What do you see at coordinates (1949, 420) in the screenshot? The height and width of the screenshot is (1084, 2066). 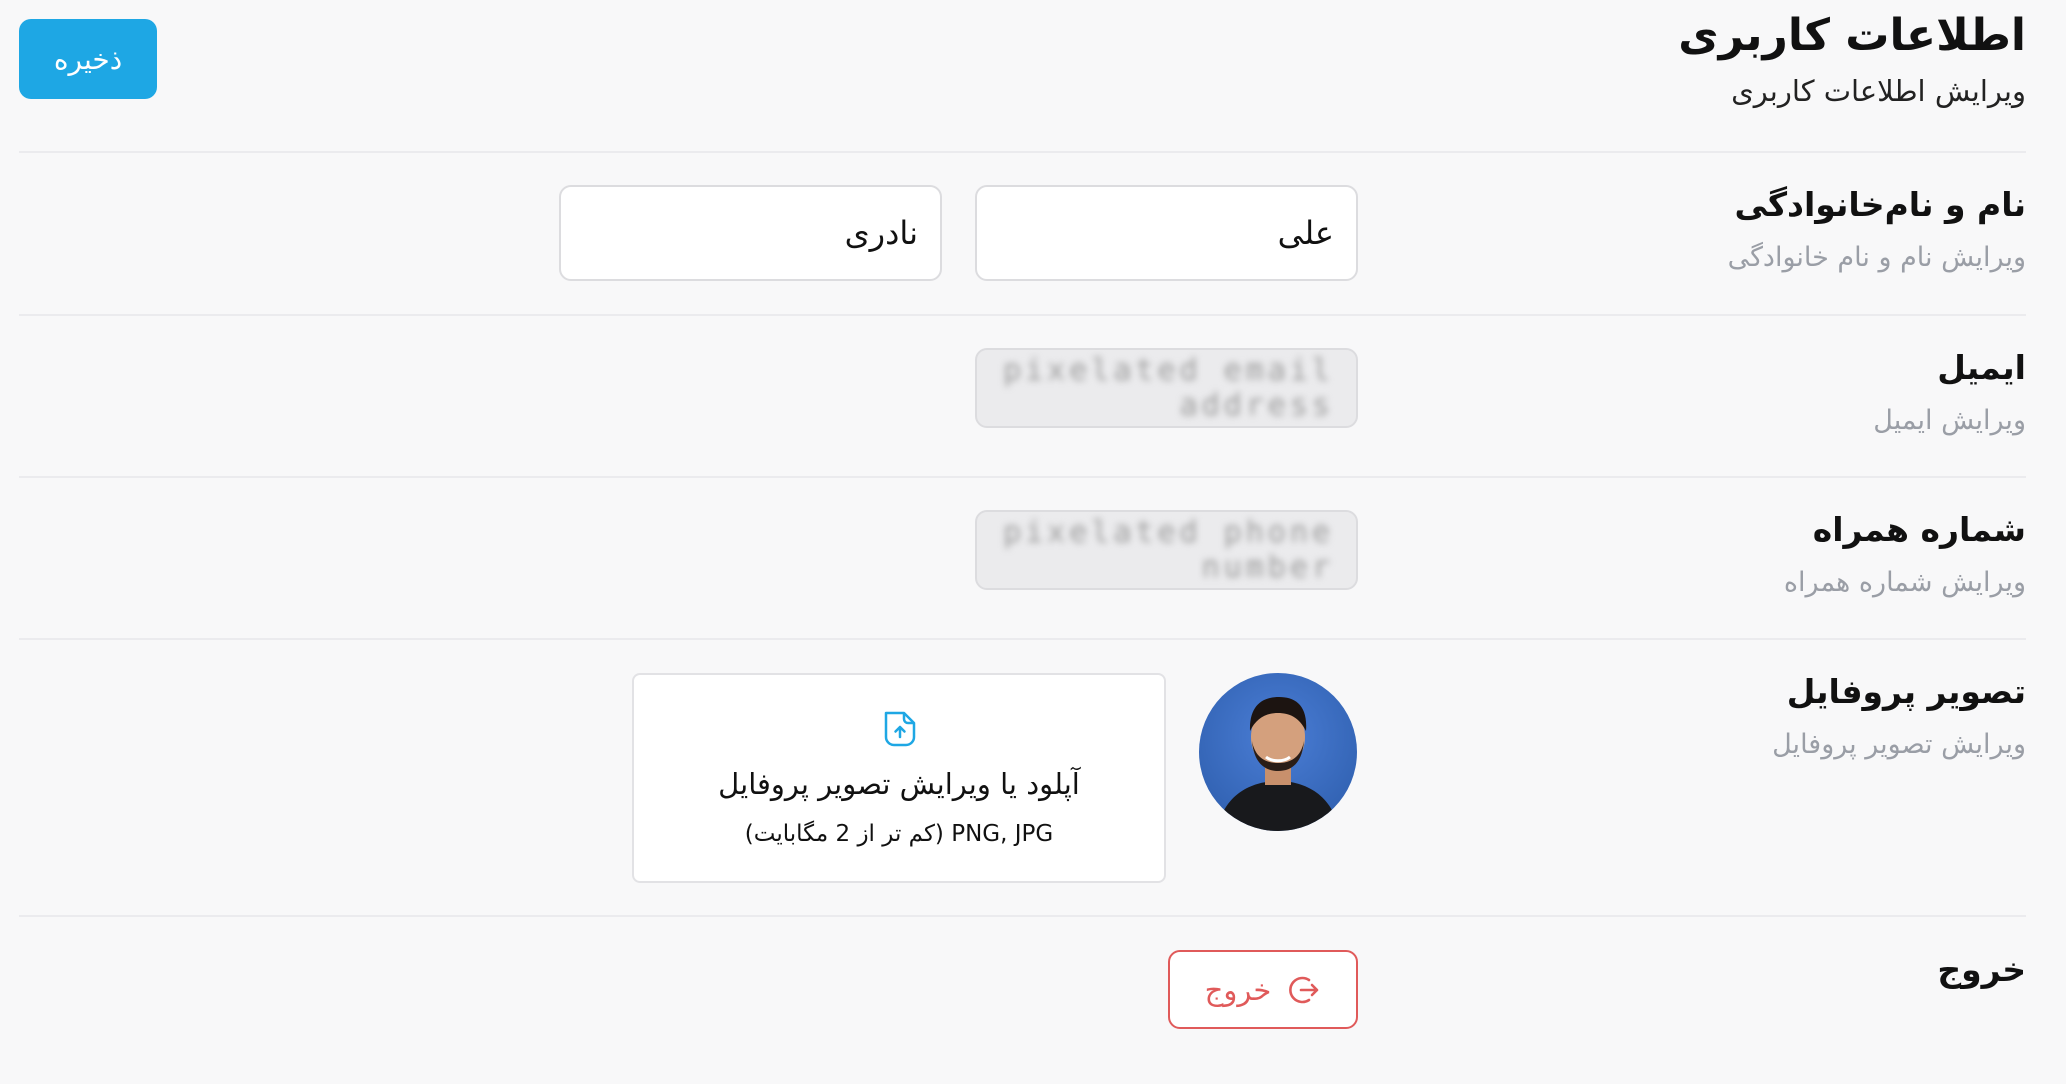 I see `email-section-subtitle: ویرایش ایمیل` at bounding box center [1949, 420].